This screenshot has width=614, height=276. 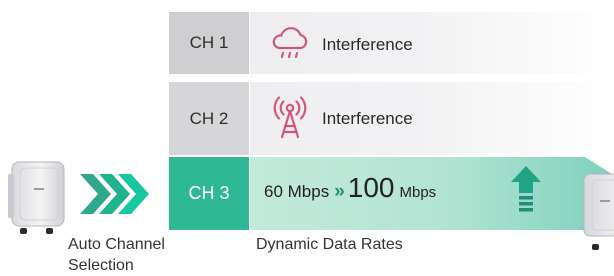 What do you see at coordinates (290, 117) in the screenshot?
I see `radio-tower-icon` at bounding box center [290, 117].